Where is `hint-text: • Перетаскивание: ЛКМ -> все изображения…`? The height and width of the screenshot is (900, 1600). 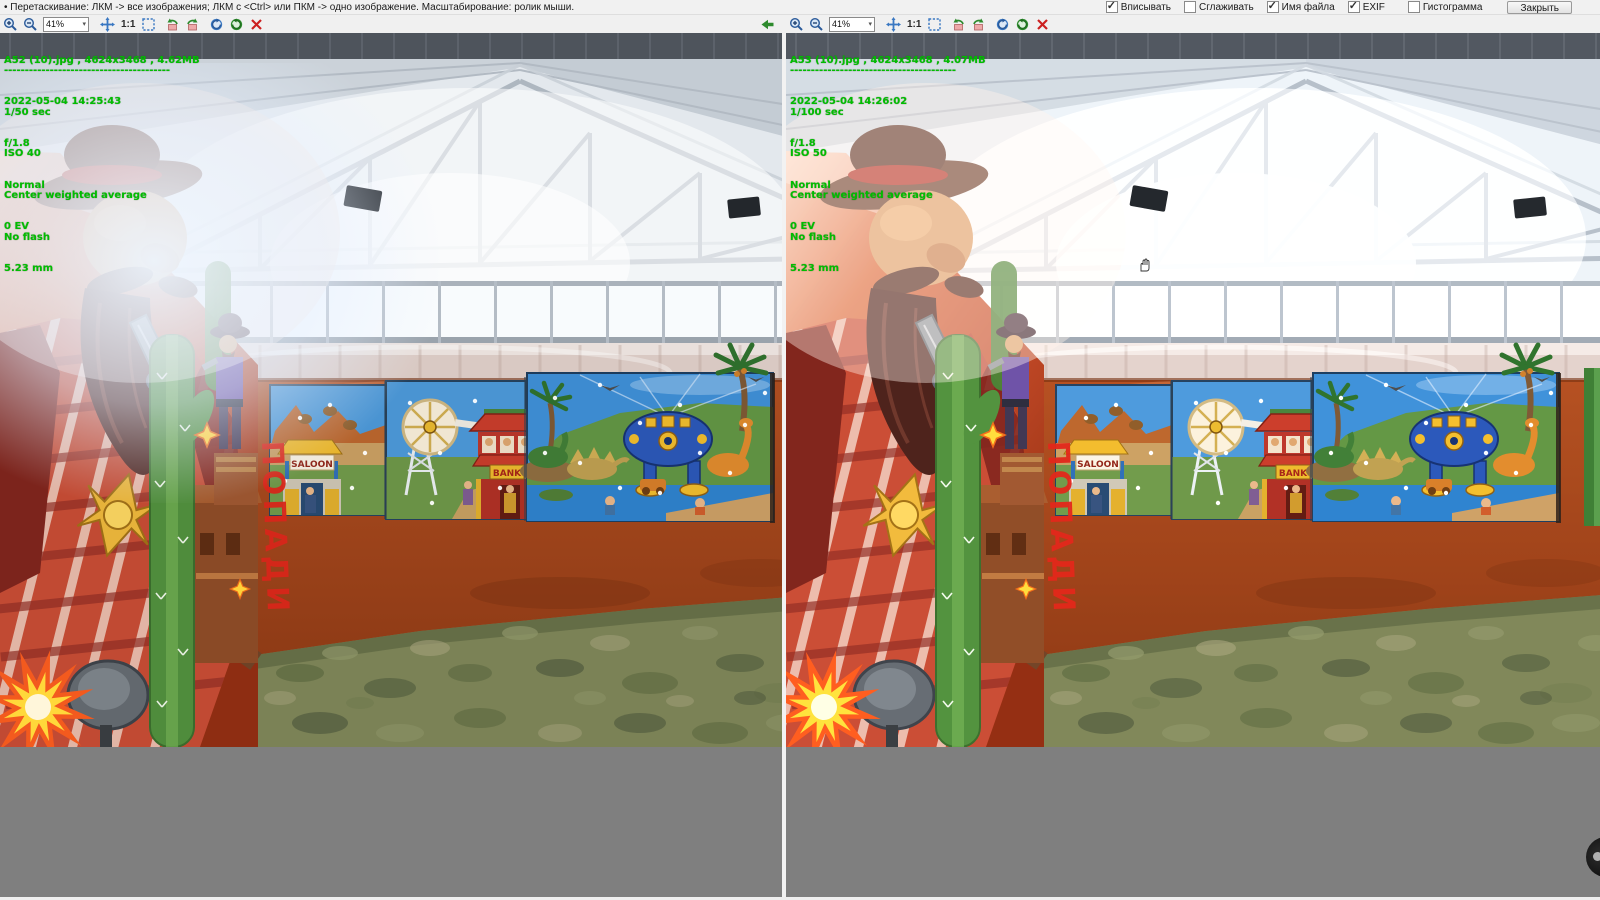
hint-text: • Перетаскивание: ЛКМ -> все изображения… is located at coordinates (289, 7).